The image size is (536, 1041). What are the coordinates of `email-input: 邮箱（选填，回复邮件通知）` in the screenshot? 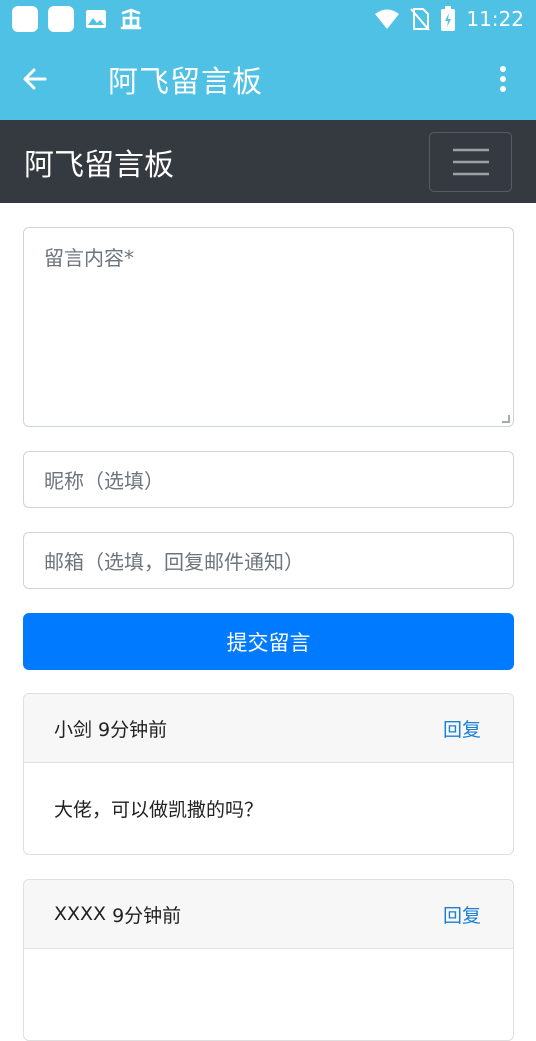 It's located at (268, 560).